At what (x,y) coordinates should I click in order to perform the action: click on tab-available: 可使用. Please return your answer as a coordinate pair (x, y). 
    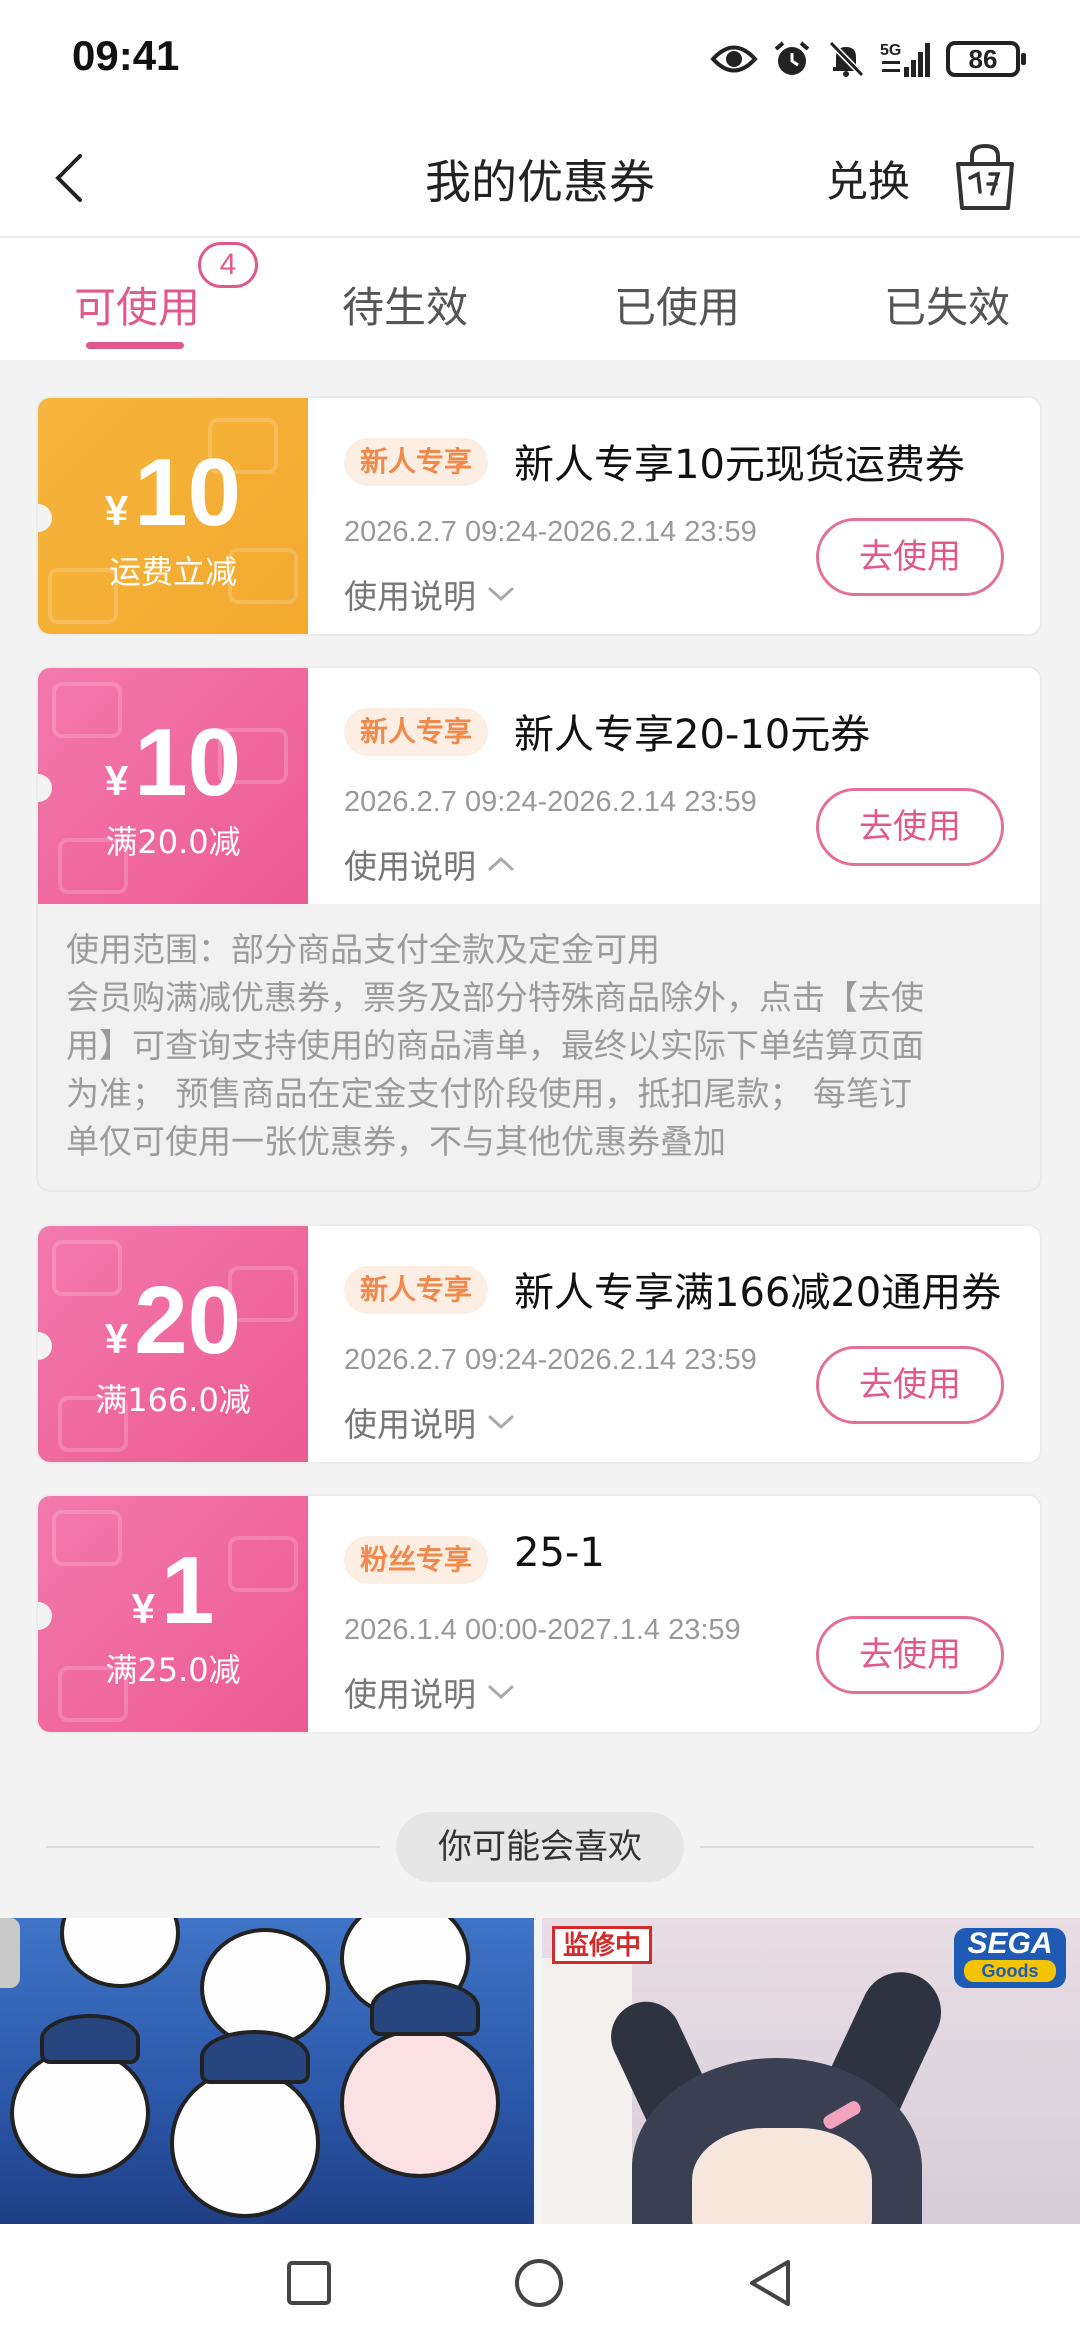
    Looking at the image, I should click on (137, 304).